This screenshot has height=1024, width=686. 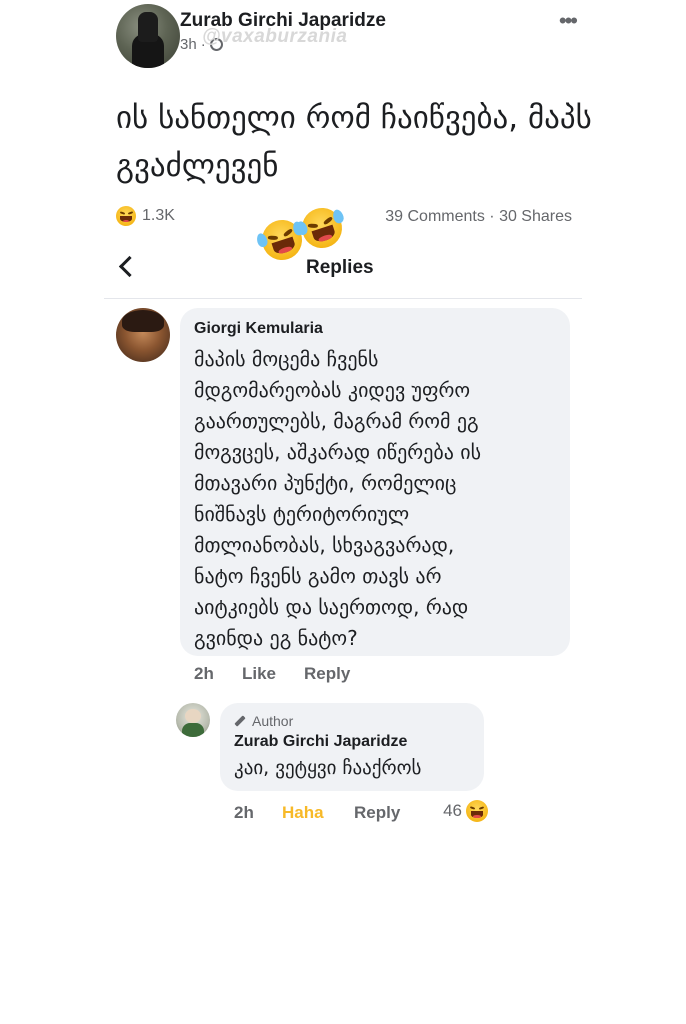 What do you see at coordinates (321, 228) in the screenshot?
I see `laughing-tears-icon` at bounding box center [321, 228].